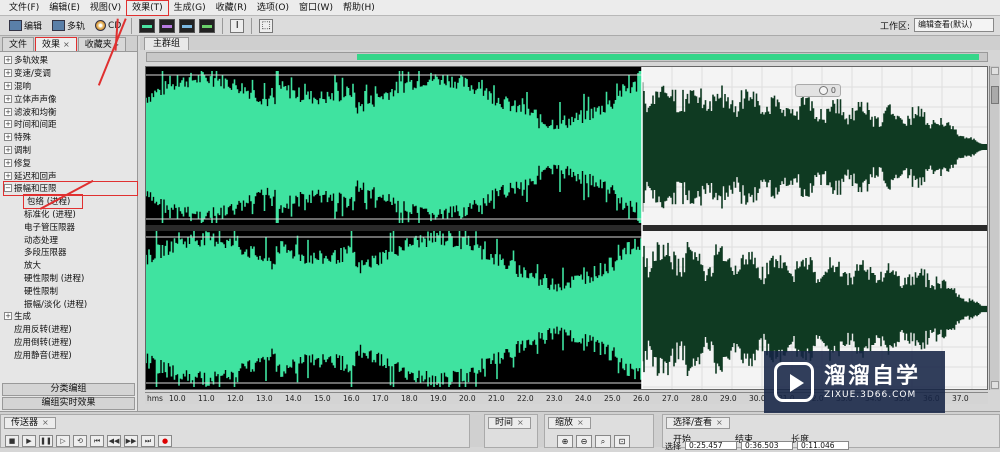  I want to click on pause-icon: ❚❚, so click(46, 441).